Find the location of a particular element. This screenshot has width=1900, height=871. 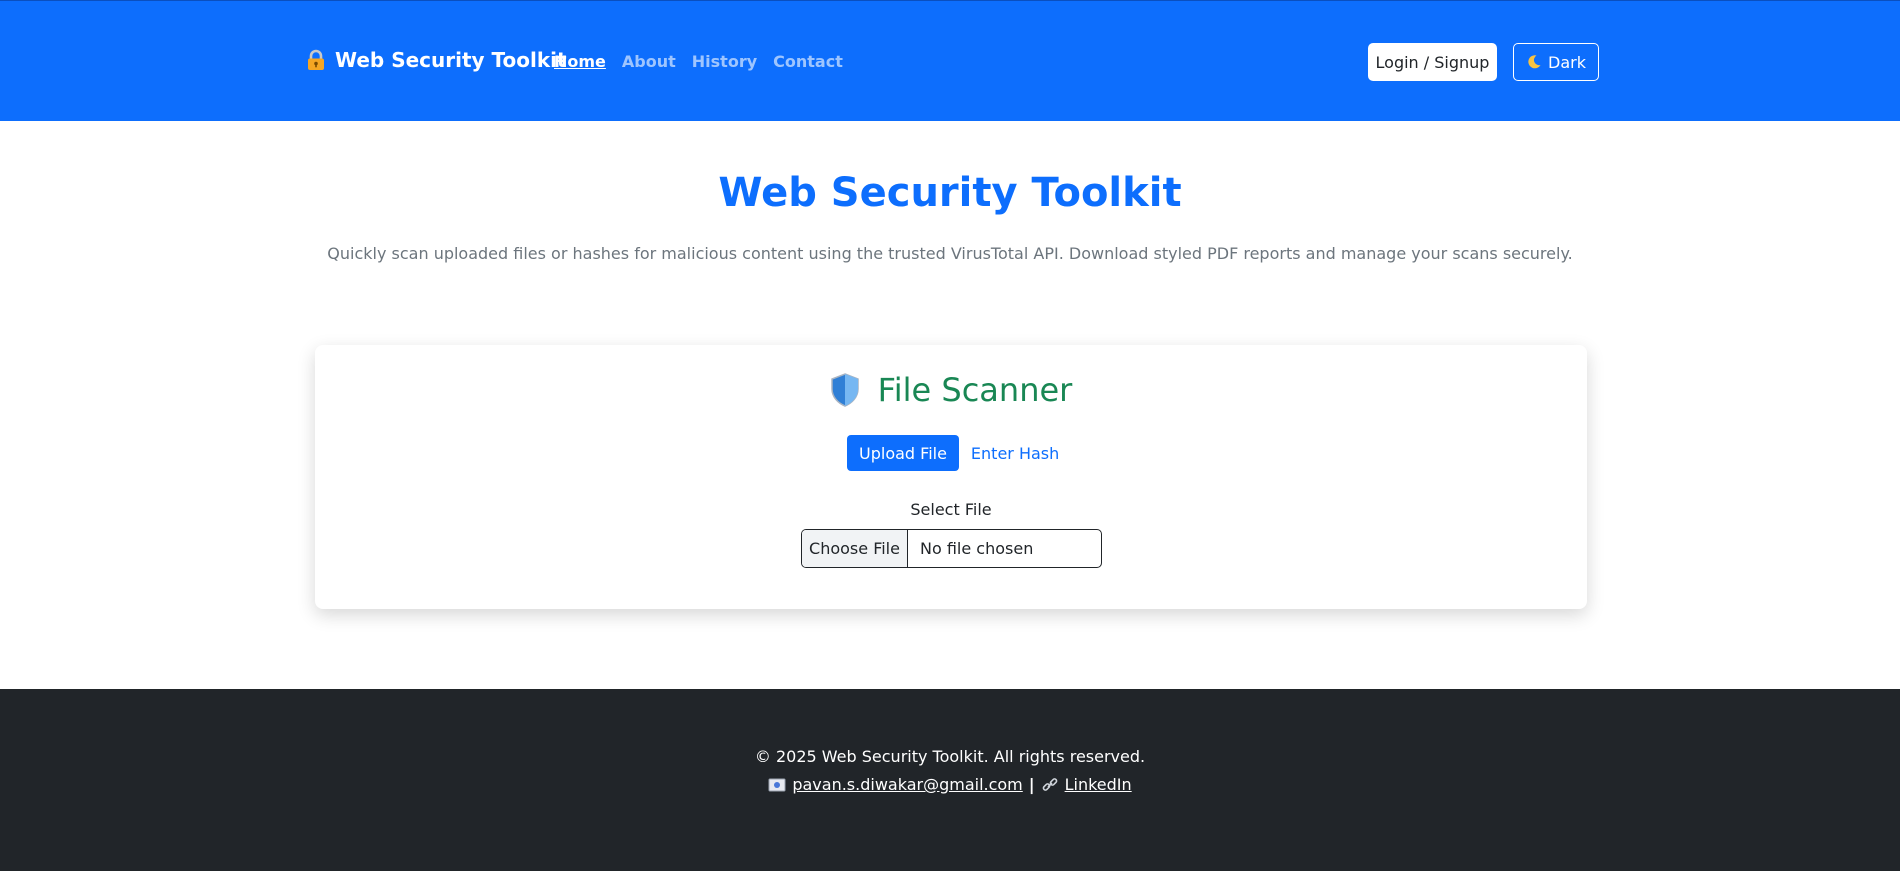

nav-link-home: Home is located at coordinates (580, 61).